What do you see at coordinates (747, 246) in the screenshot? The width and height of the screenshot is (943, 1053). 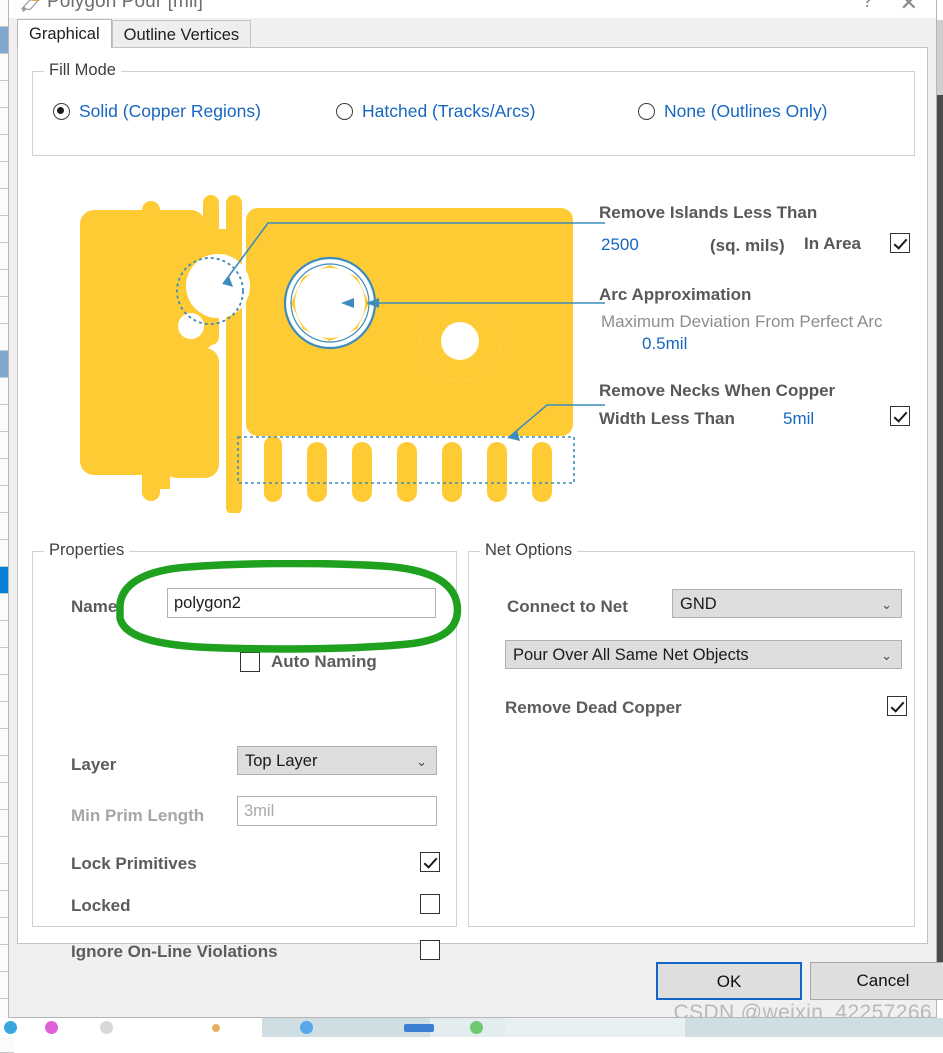 I see `remove-islands-units: (sq. mils)` at bounding box center [747, 246].